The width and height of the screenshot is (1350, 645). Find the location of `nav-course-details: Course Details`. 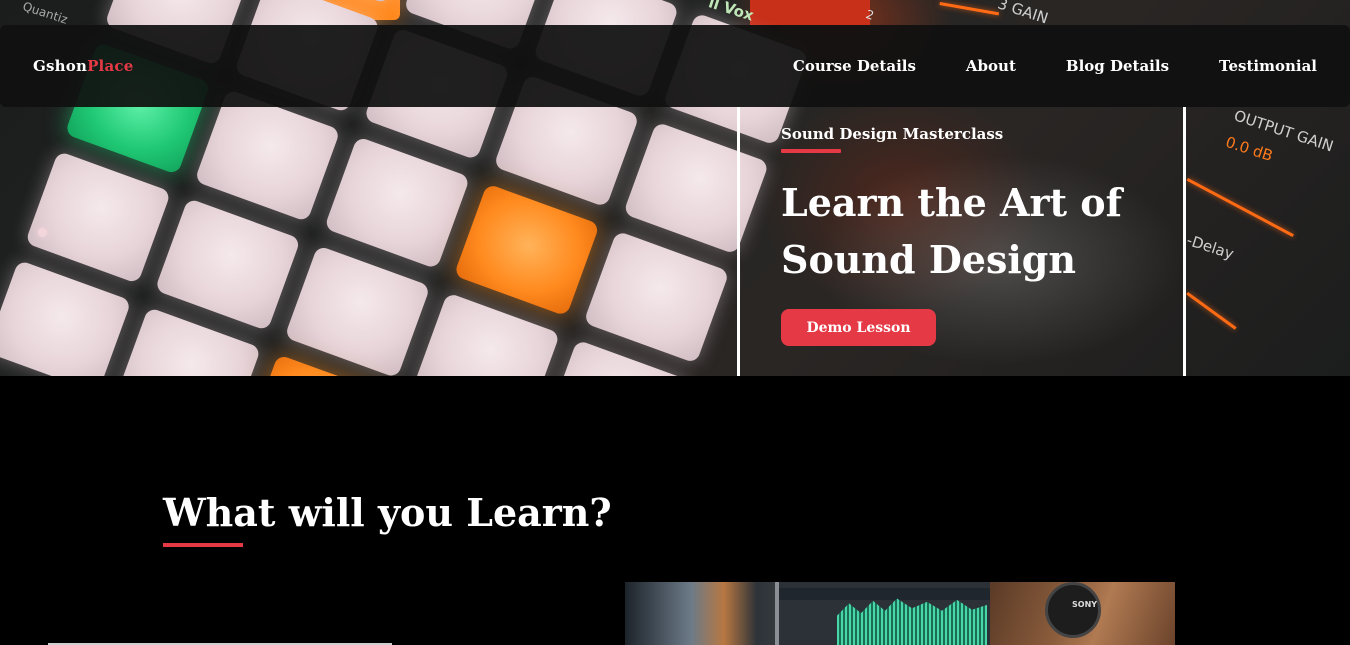

nav-course-details: Course Details is located at coordinates (854, 66).